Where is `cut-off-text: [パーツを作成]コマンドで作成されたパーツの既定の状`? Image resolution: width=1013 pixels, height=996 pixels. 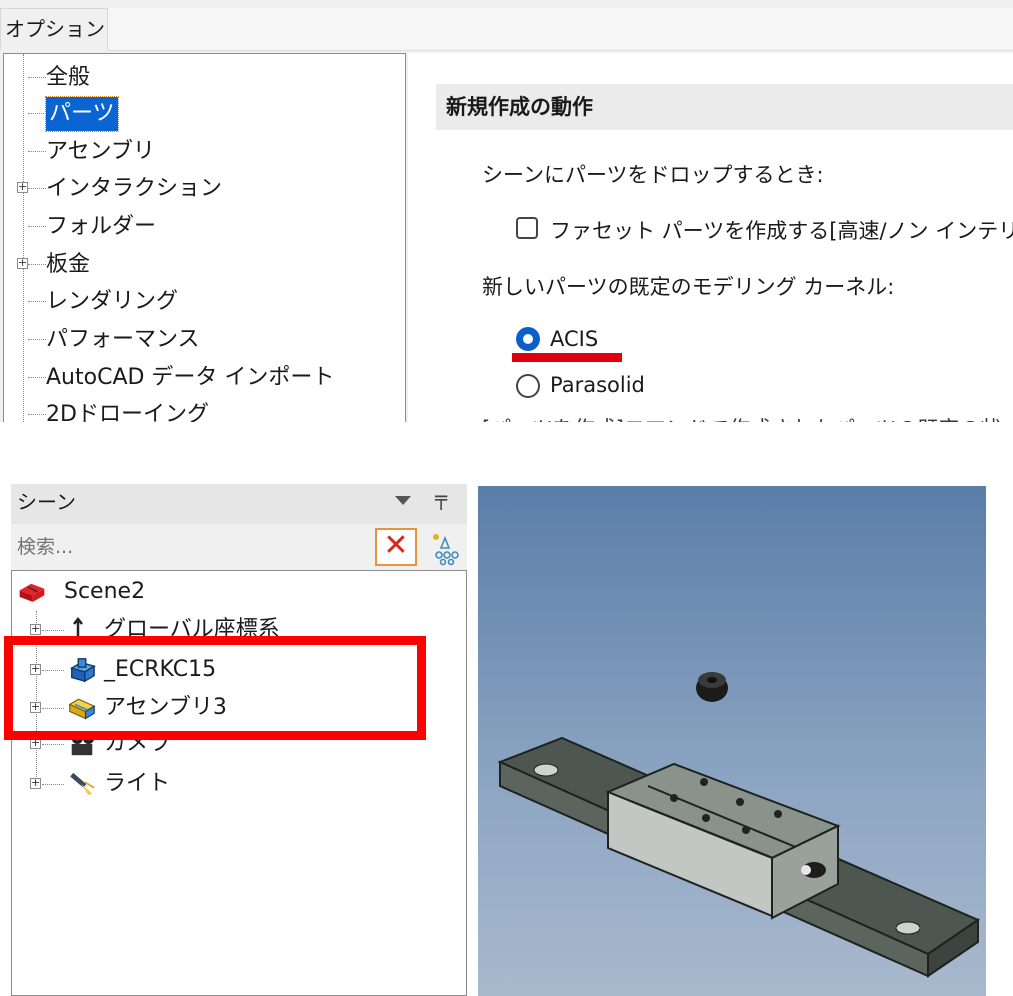
cut-off-text: [パーツを作成]コマンドで作成されたパーツの既定の状 is located at coordinates (742, 417).